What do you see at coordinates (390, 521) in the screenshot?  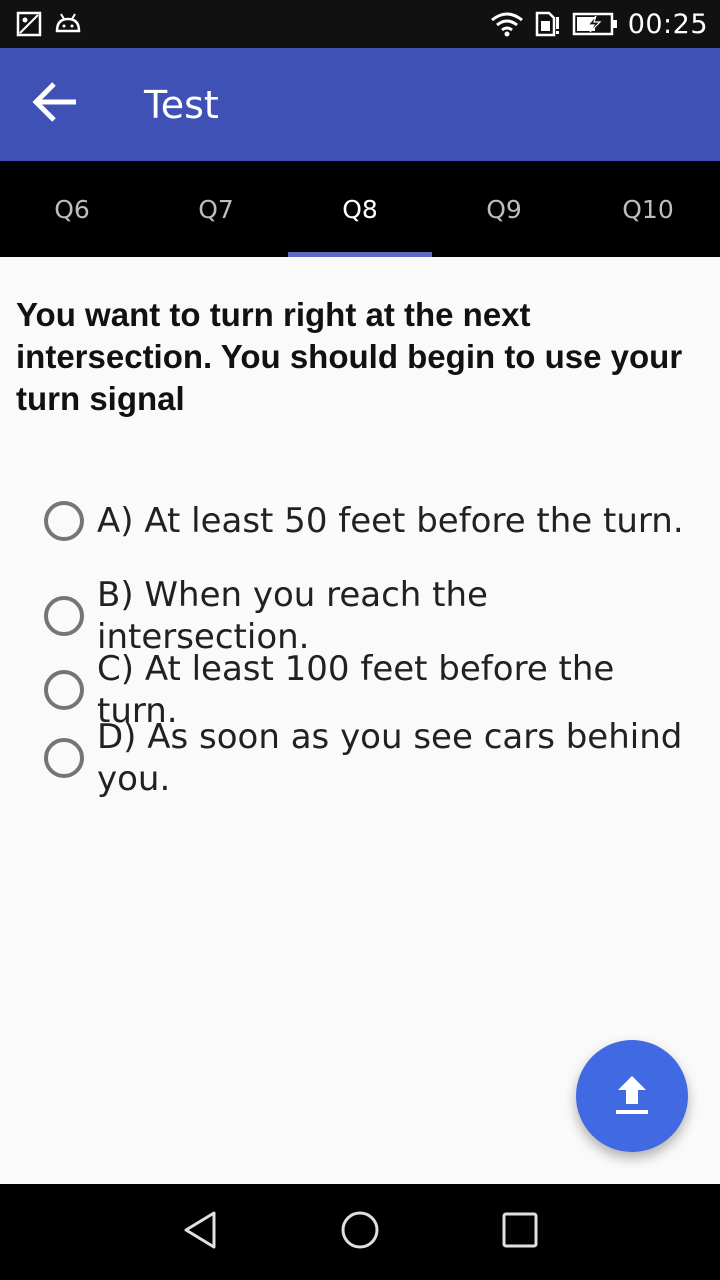 I see `option-label: A) At least 50 feet before the turn.` at bounding box center [390, 521].